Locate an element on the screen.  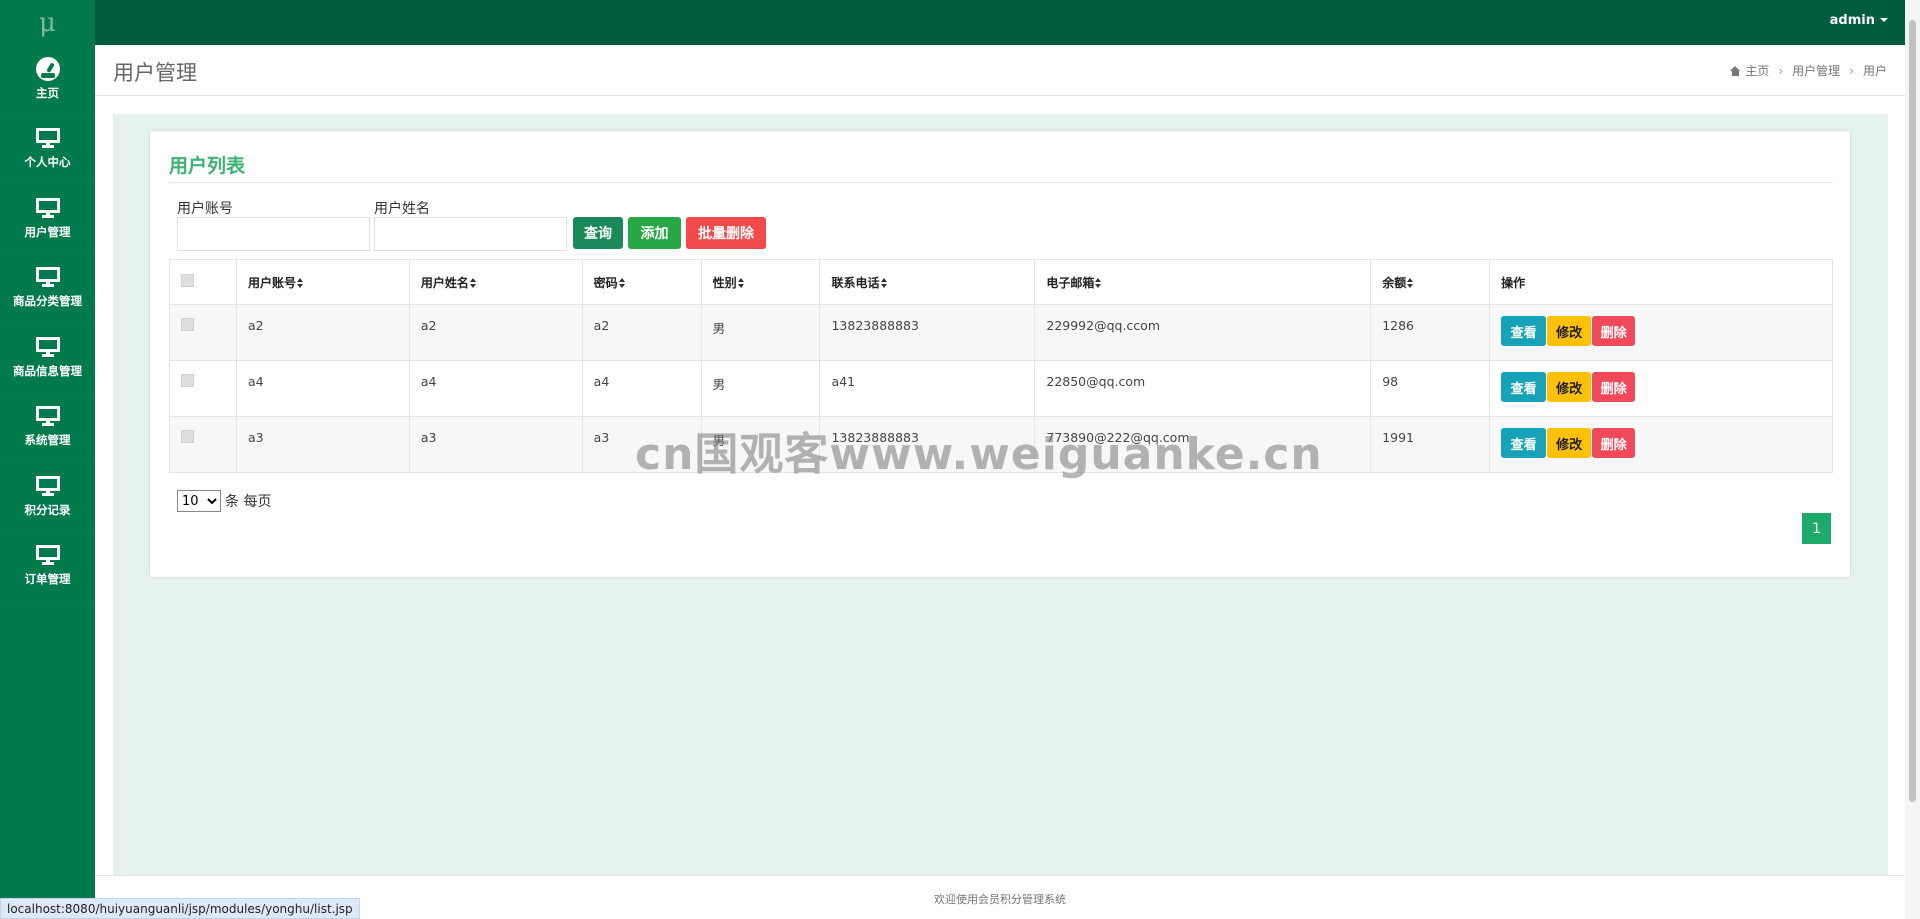
footer-text: 欢迎使用会员积分管理系统 is located at coordinates (1000, 899).